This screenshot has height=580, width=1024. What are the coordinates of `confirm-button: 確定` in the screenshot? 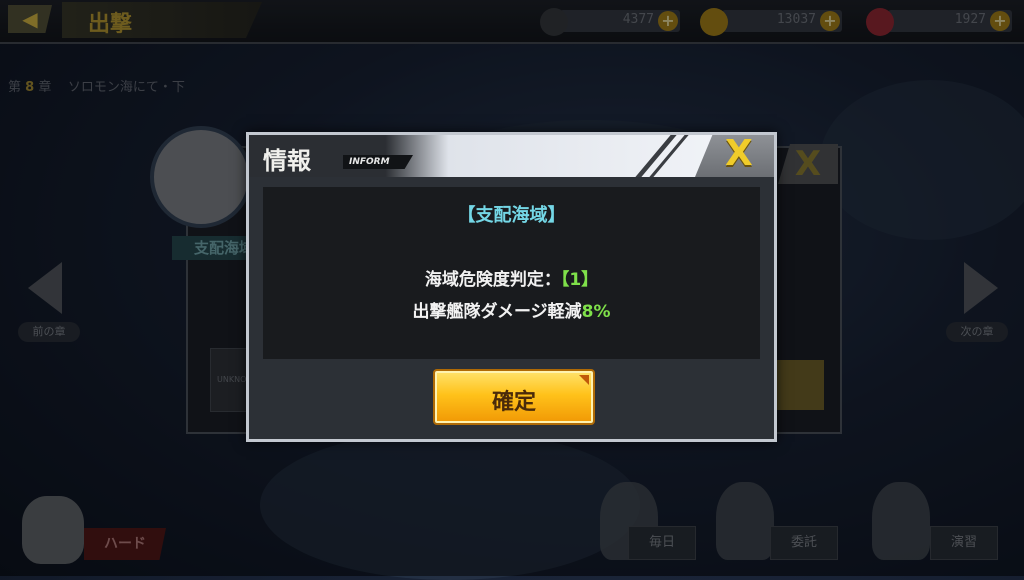 It's located at (514, 397).